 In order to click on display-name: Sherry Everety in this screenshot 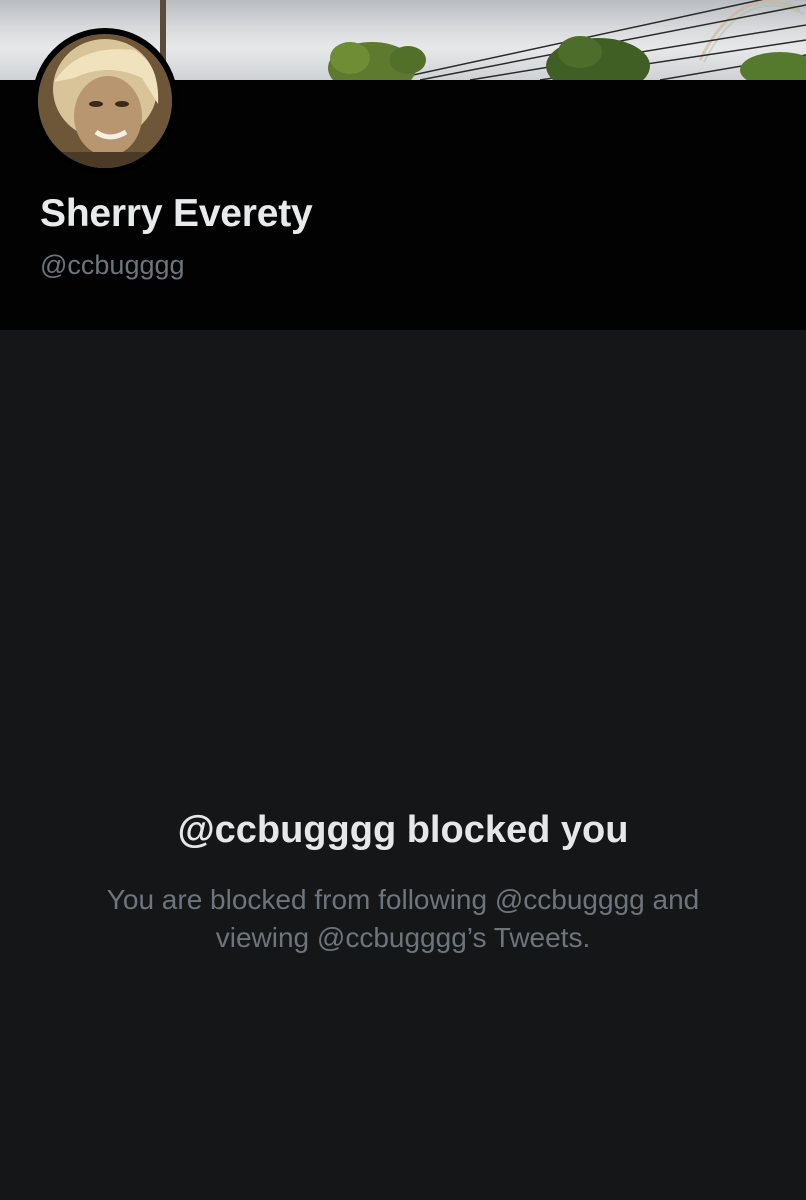, I will do `click(176, 213)`.